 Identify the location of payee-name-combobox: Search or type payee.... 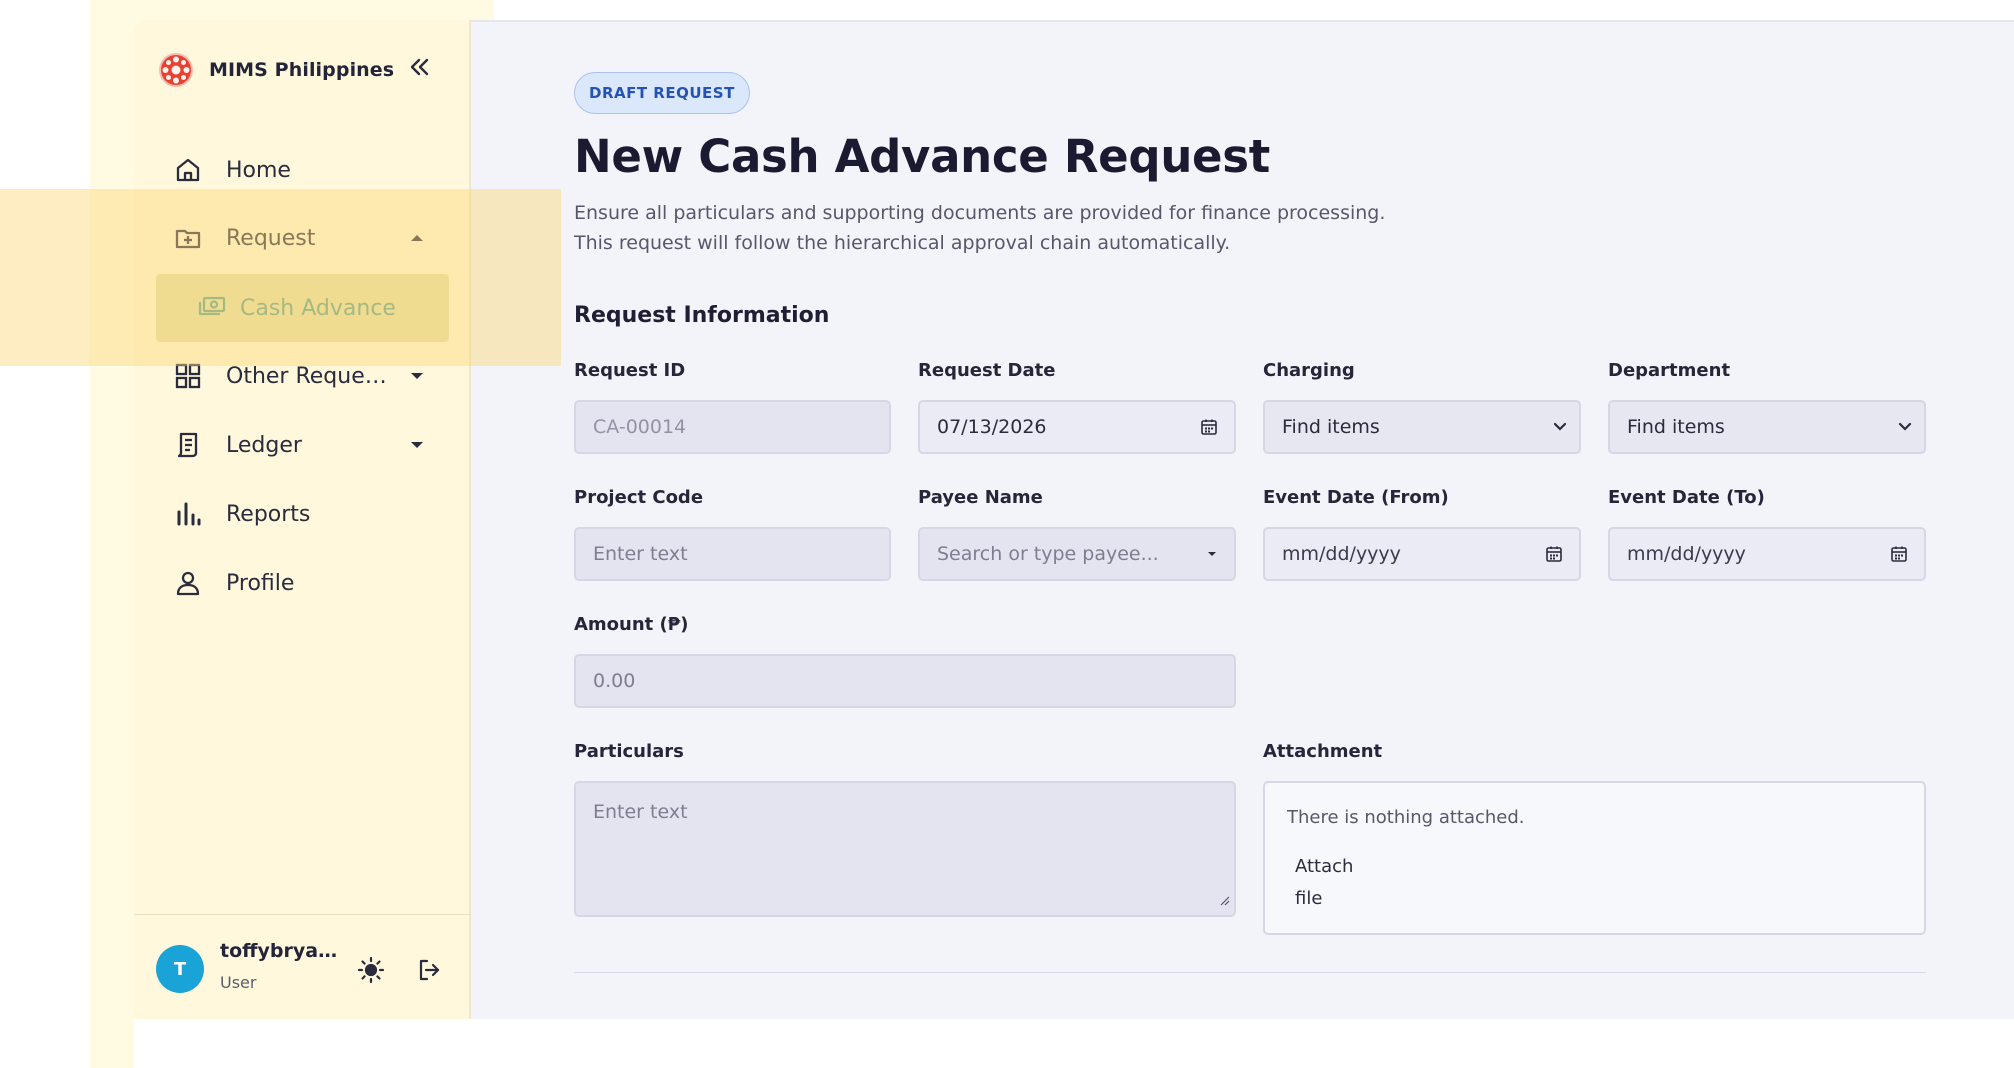
(1077, 554).